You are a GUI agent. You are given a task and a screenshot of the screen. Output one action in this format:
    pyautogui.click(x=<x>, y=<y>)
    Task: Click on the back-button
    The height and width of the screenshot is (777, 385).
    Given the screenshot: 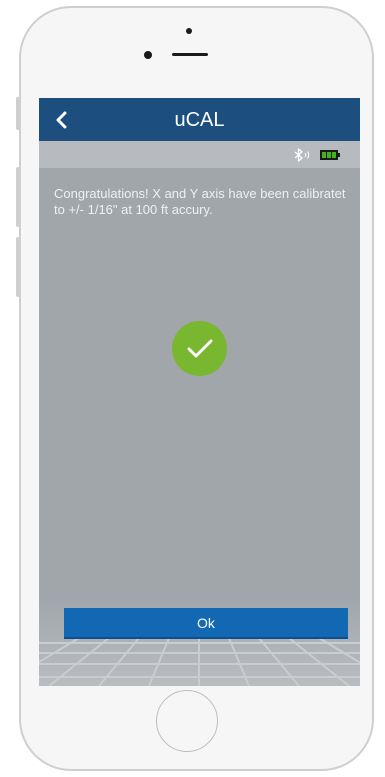 What is the action you would take?
    pyautogui.click(x=61, y=120)
    